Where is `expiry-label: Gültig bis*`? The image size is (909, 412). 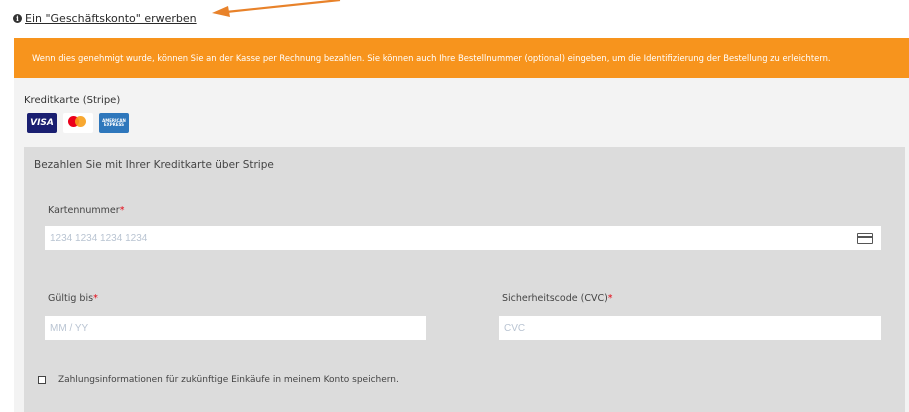
expiry-label: Gültig bis* is located at coordinates (73, 298).